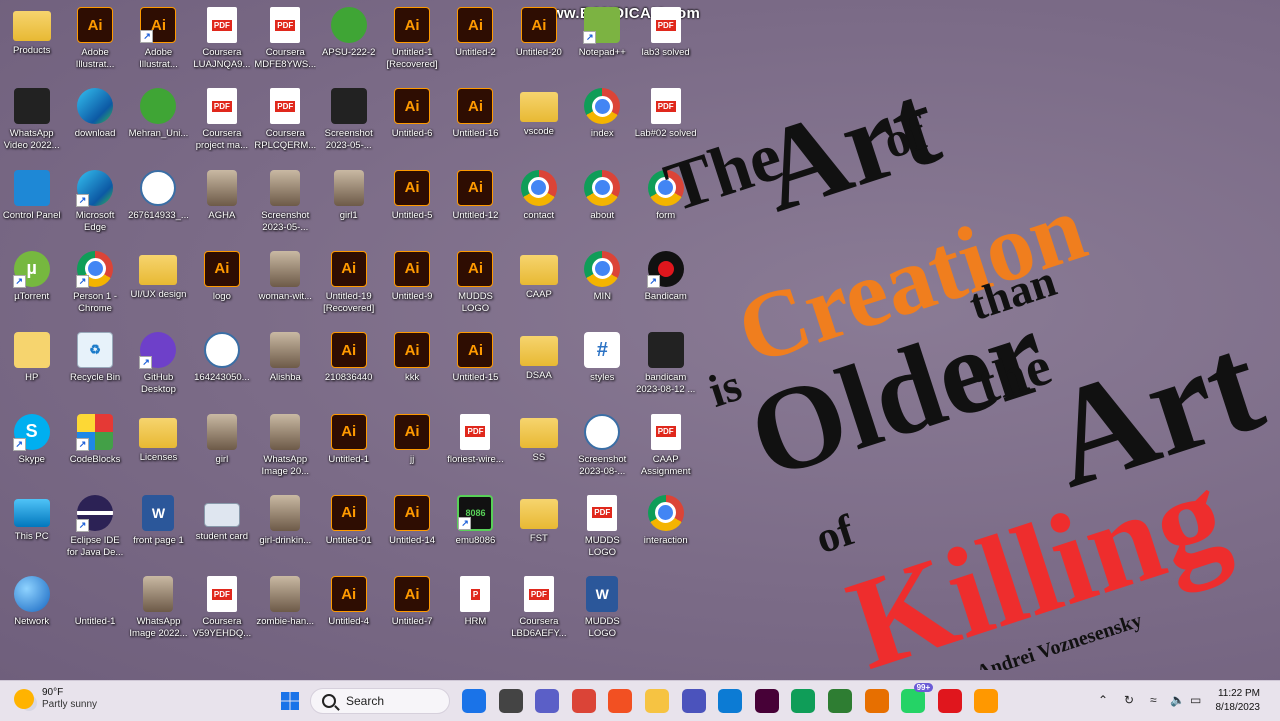 This screenshot has height=721, width=1280. Describe the element at coordinates (348, 519) in the screenshot. I see `desktop-icon: Ai Untitled-01` at that location.